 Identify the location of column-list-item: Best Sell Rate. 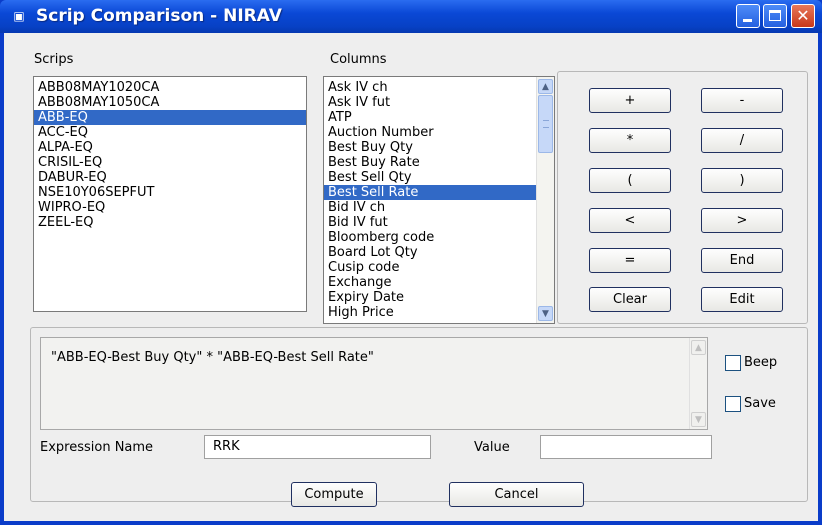
(430, 192).